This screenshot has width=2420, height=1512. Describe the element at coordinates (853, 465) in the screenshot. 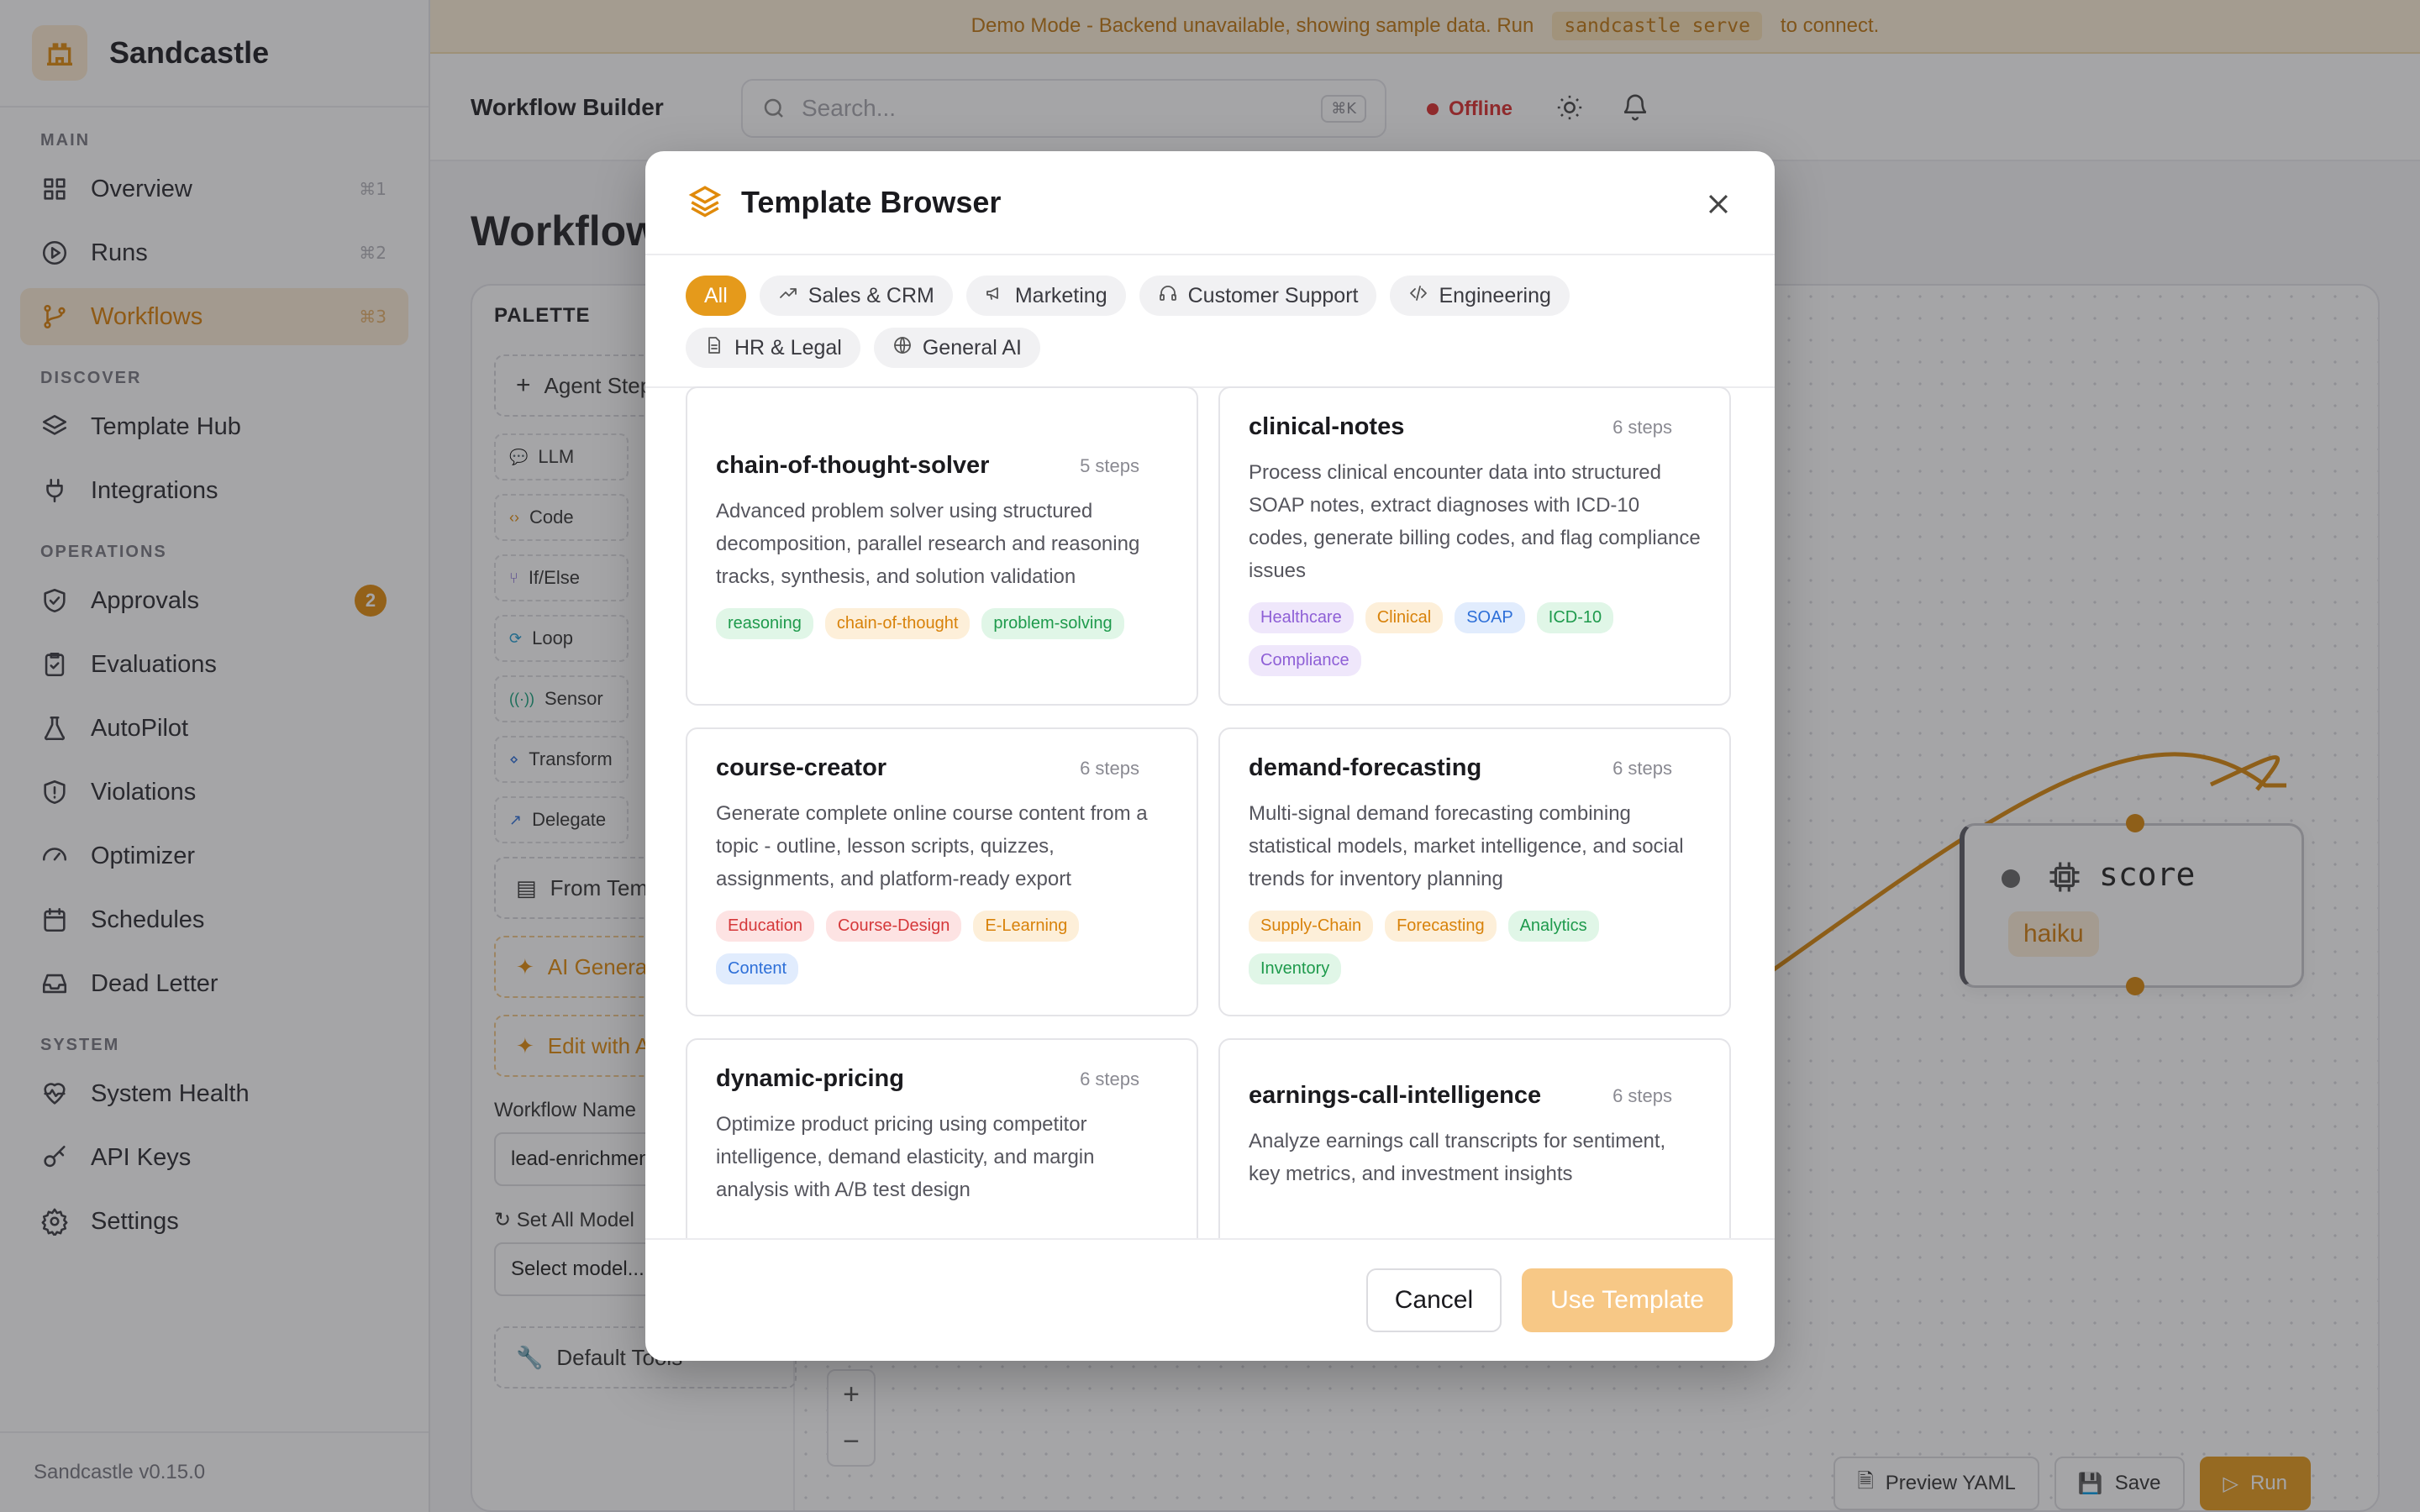

I see `template-name: chain-of-thought-solver` at that location.